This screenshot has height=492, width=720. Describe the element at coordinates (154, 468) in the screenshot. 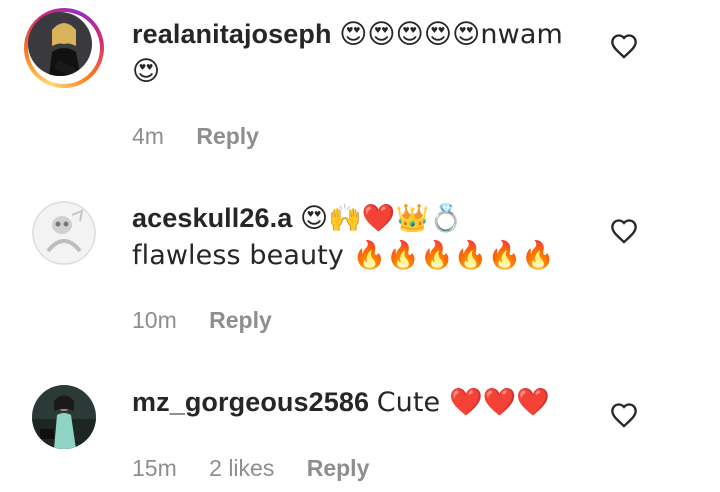

I see `comment-time: 15m` at that location.